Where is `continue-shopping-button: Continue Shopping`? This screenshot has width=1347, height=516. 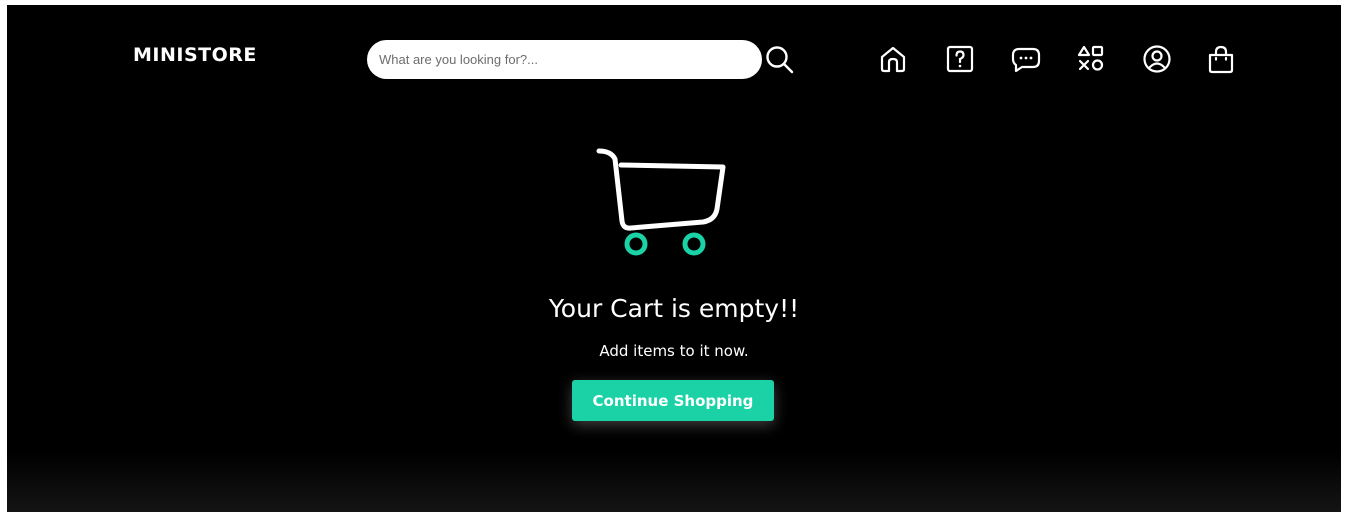
continue-shopping-button: Continue Shopping is located at coordinates (673, 400).